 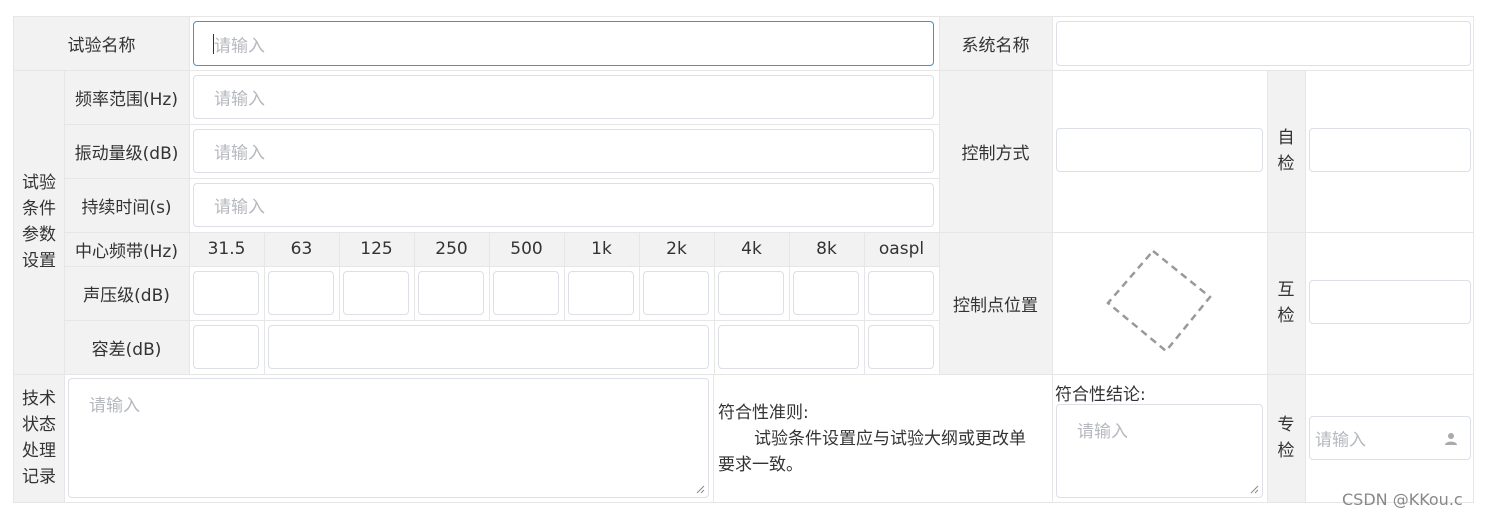 What do you see at coordinates (126, 349) in the screenshot?
I see `tolerance-label: 容差(dB)` at bounding box center [126, 349].